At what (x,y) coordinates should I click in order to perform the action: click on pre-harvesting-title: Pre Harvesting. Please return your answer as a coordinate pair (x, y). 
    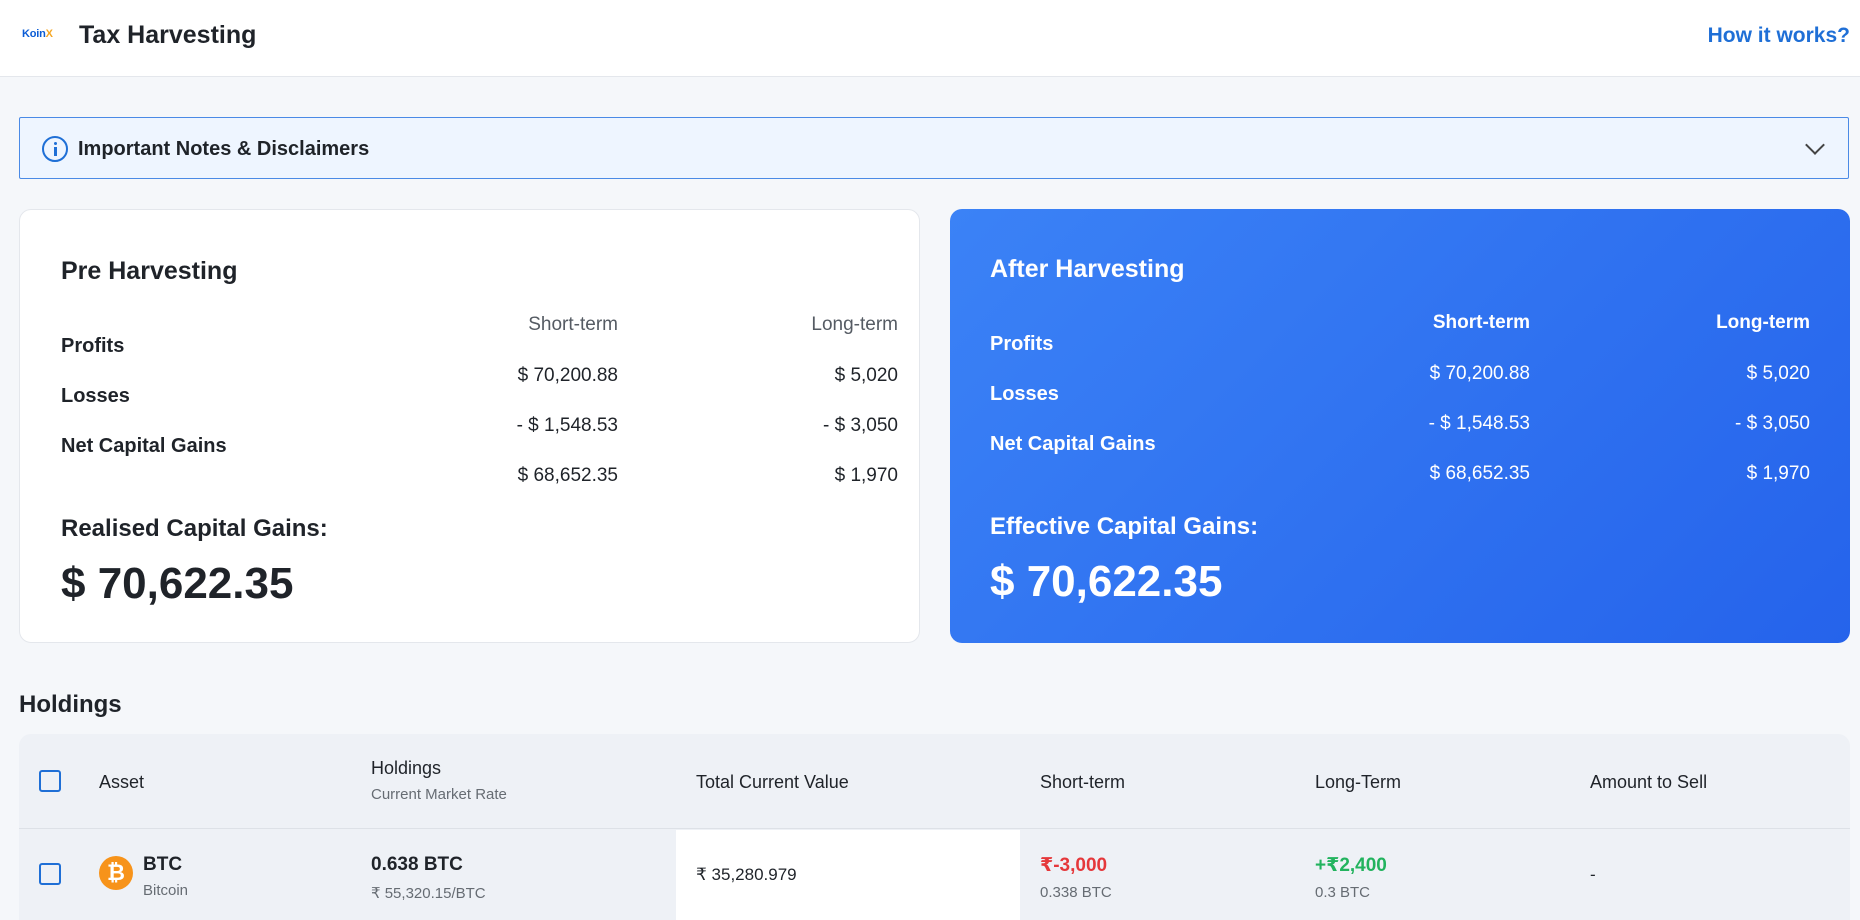
    Looking at the image, I should click on (149, 271).